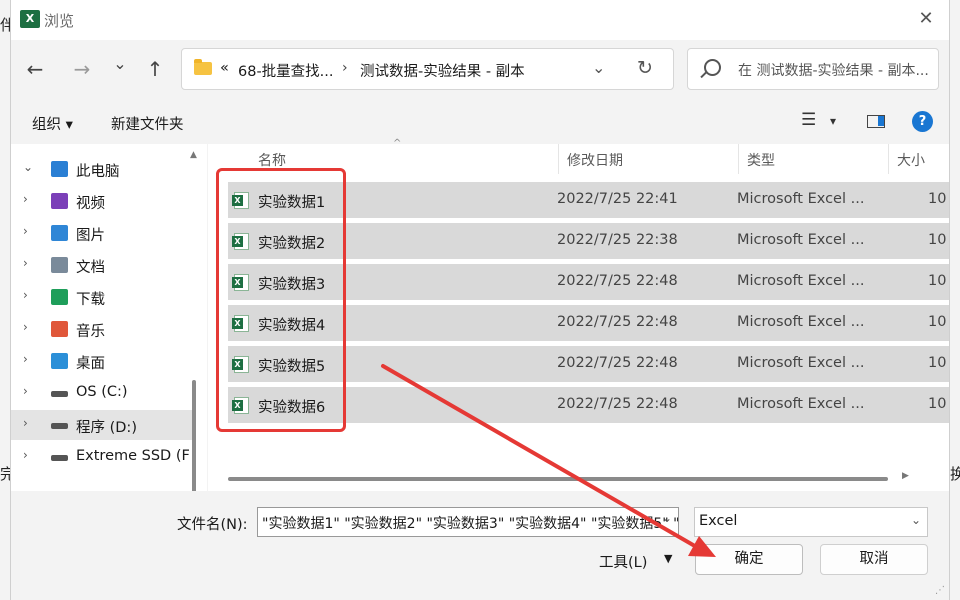  What do you see at coordinates (102, 297) in the screenshot?
I see `sidebar-item: › 下载` at bounding box center [102, 297].